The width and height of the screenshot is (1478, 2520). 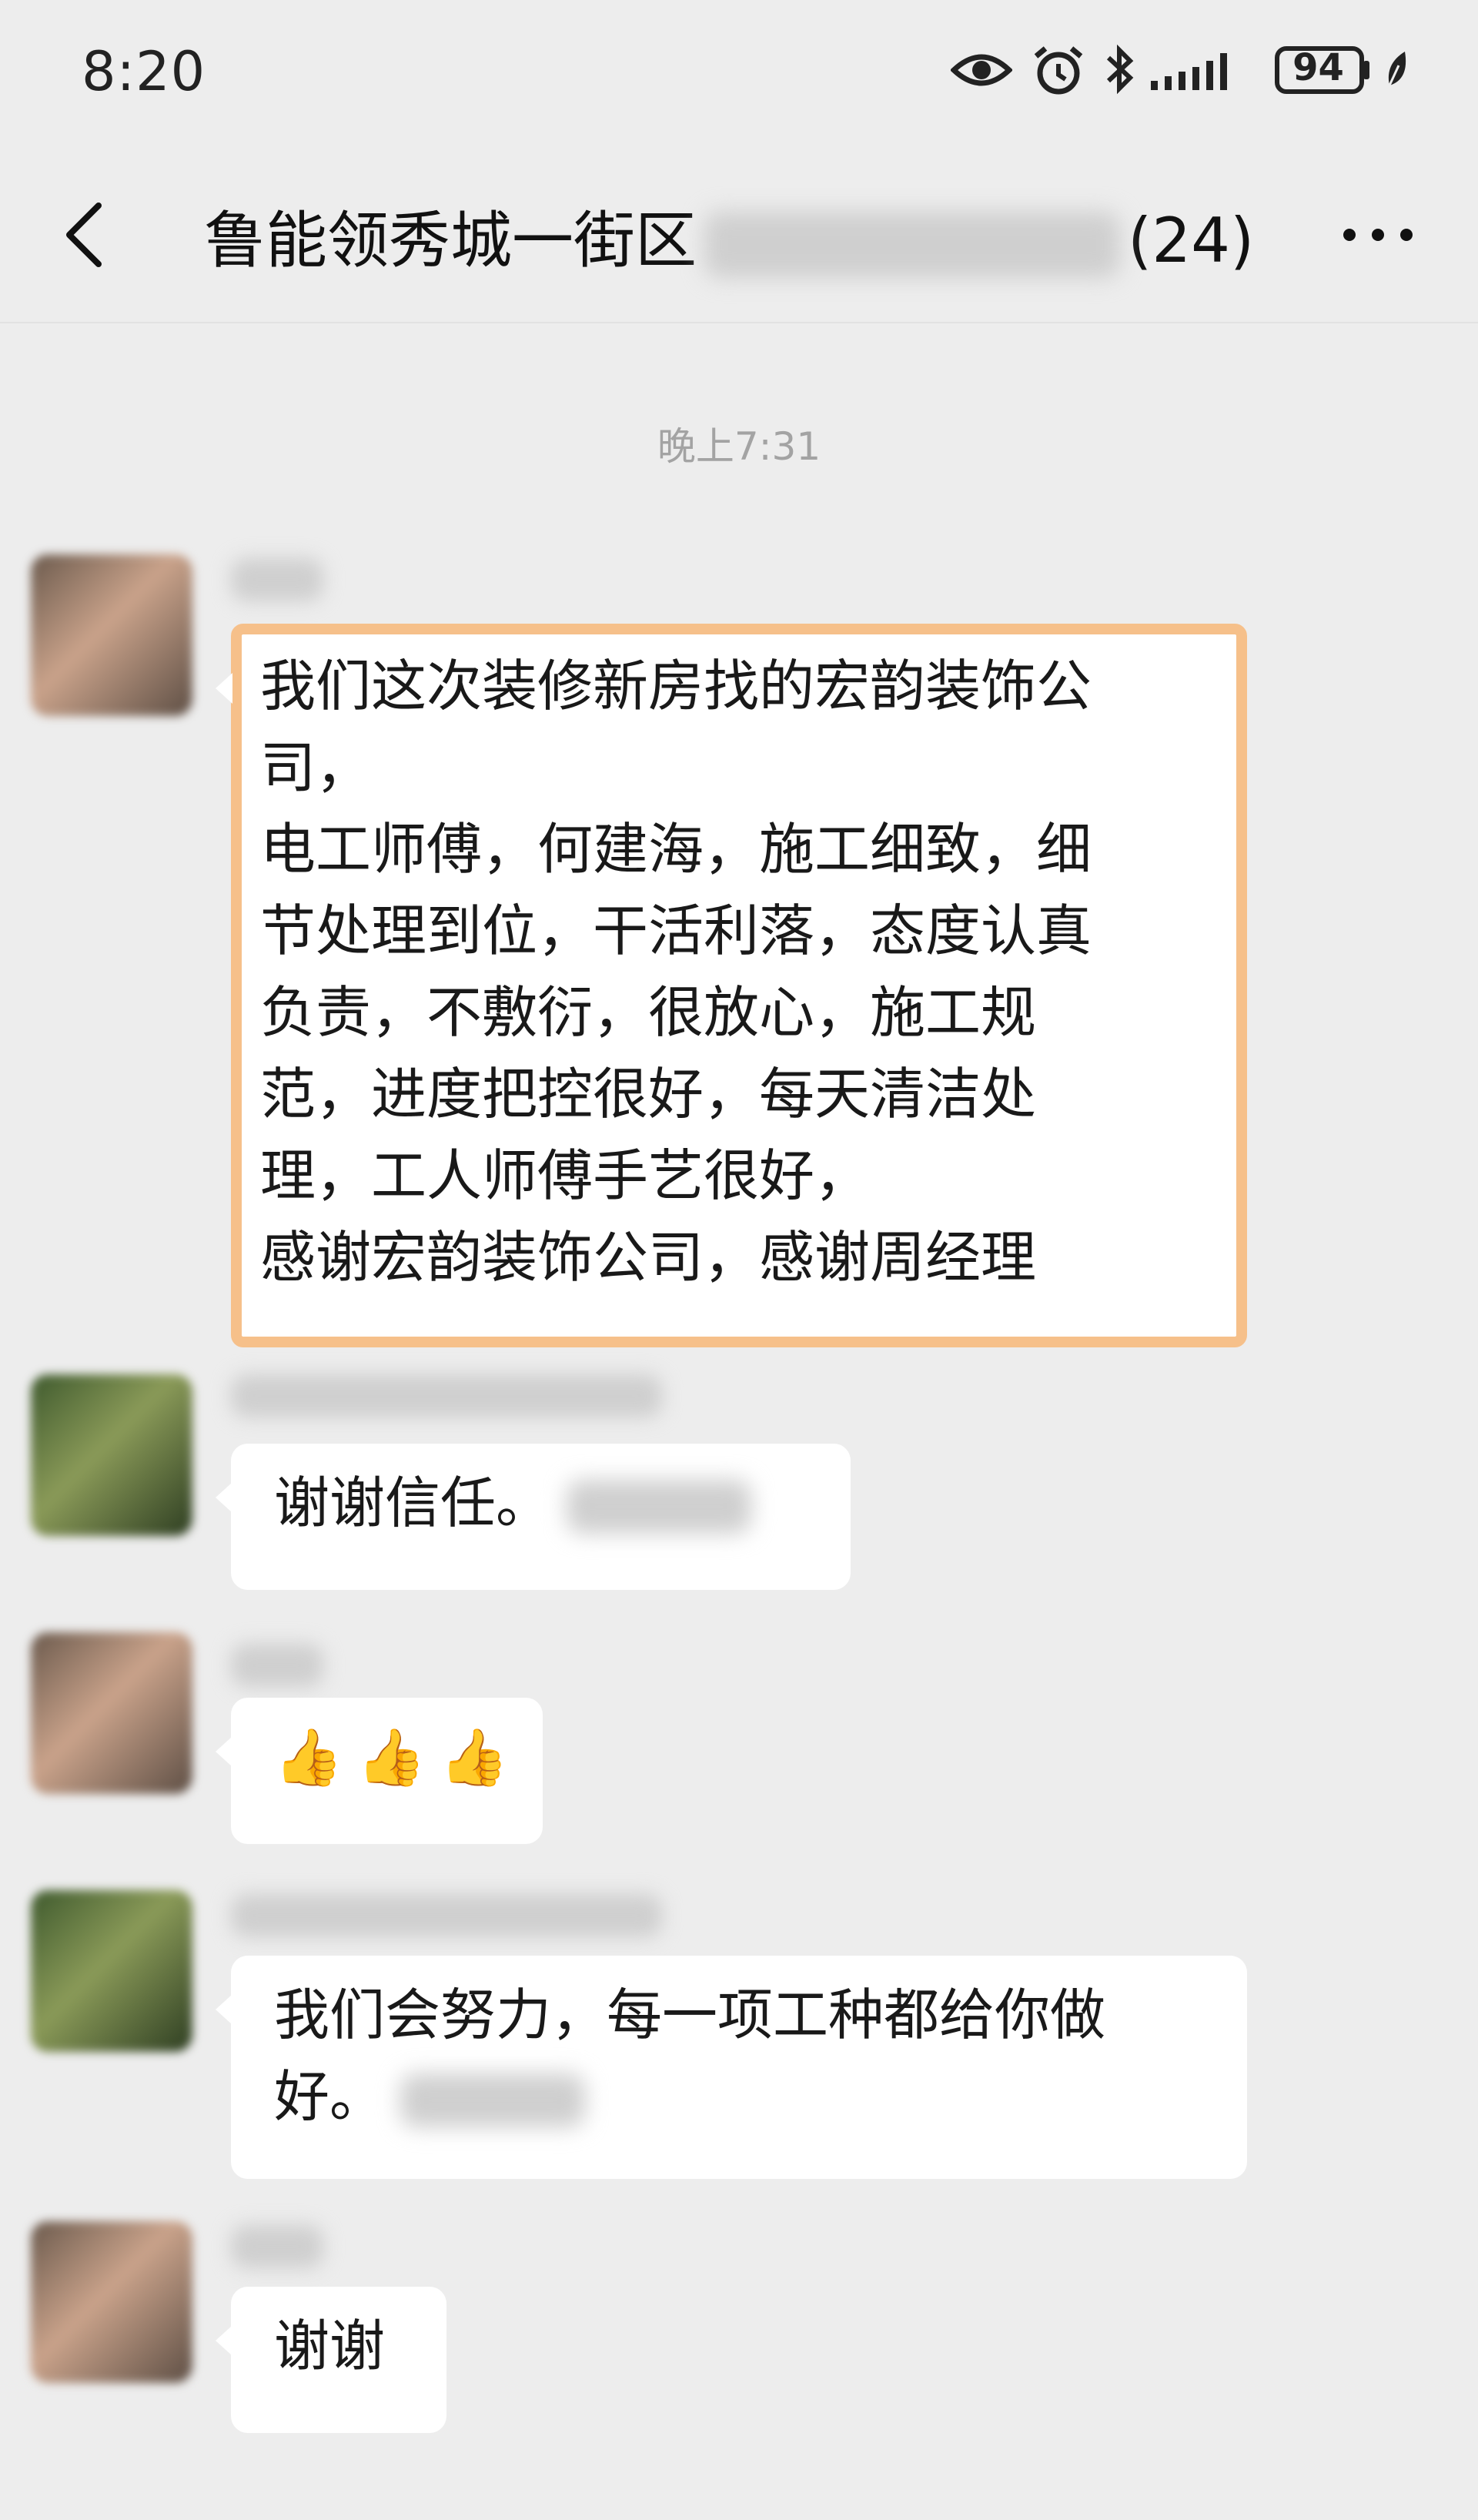 What do you see at coordinates (1058, 70) in the screenshot?
I see `alarm-icon` at bounding box center [1058, 70].